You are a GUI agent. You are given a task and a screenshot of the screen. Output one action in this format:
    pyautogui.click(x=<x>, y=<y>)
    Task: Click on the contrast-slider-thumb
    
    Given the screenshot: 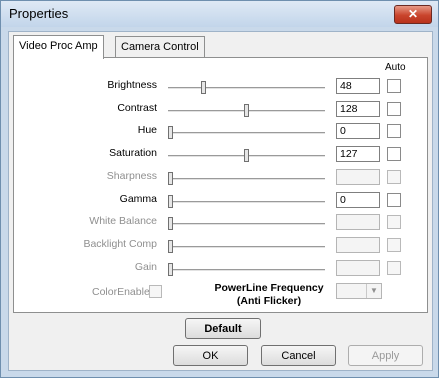 What is the action you would take?
    pyautogui.click(x=246, y=110)
    